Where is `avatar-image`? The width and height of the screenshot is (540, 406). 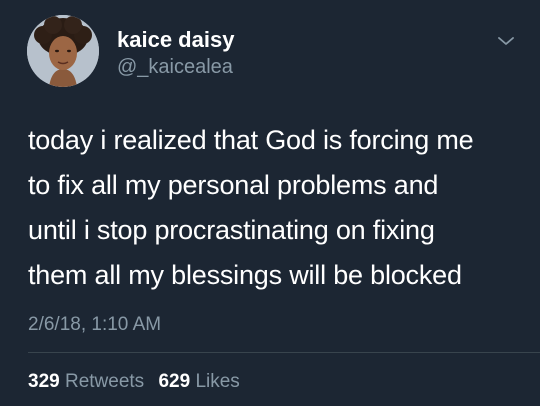 avatar-image is located at coordinates (63, 51).